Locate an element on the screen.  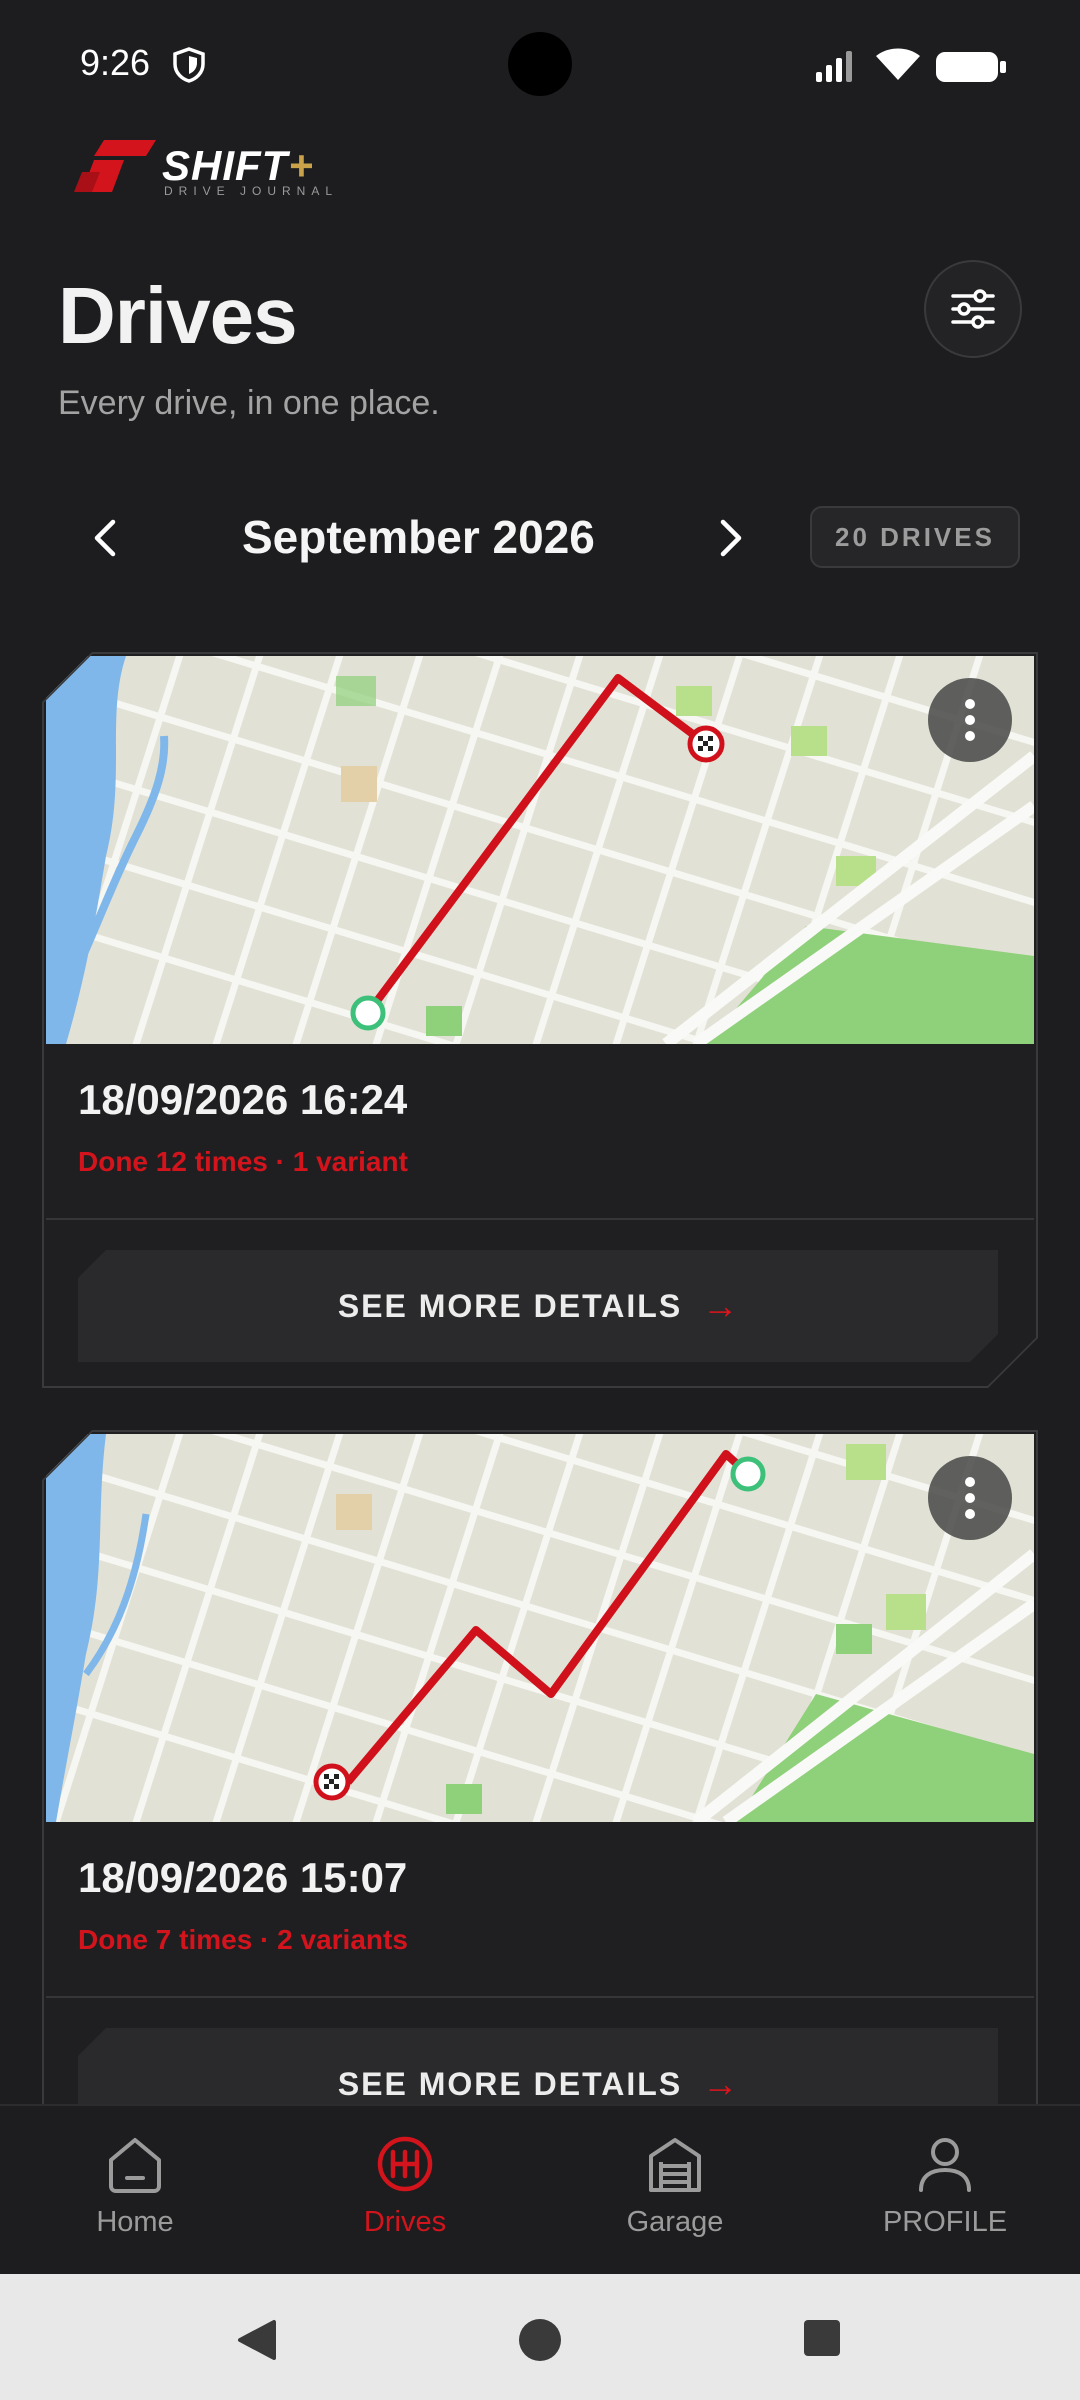
drive-date: 18/09/2026 15:07 is located at coordinates (243, 1877).